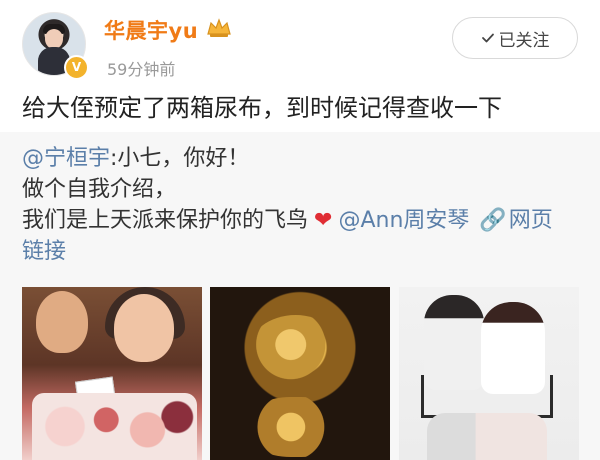 This screenshot has width=600, height=460. What do you see at coordinates (487, 436) in the screenshot?
I see `portrait-second-pose` at bounding box center [487, 436].